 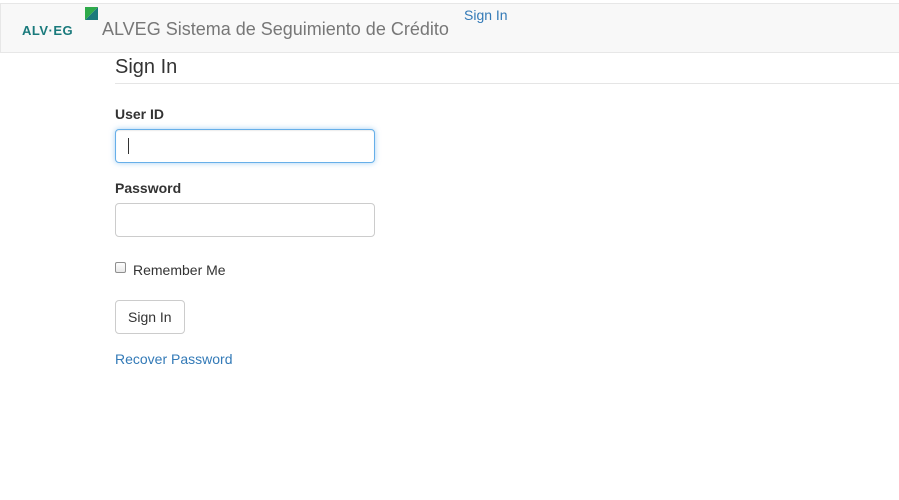 What do you see at coordinates (245, 146) in the screenshot?
I see `user-id-input` at bounding box center [245, 146].